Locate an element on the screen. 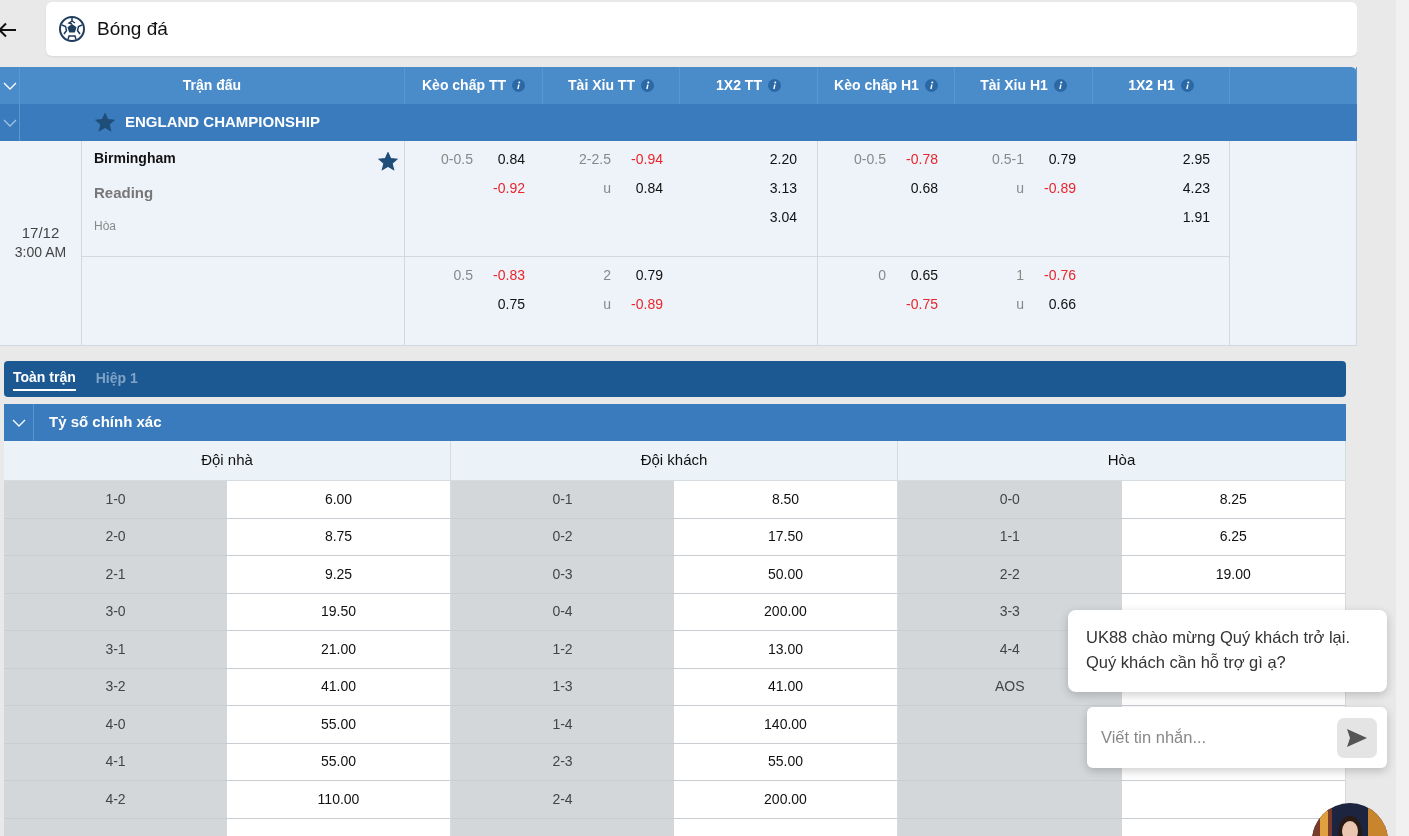  total-line: 0.5-1 is located at coordinates (1007, 159).